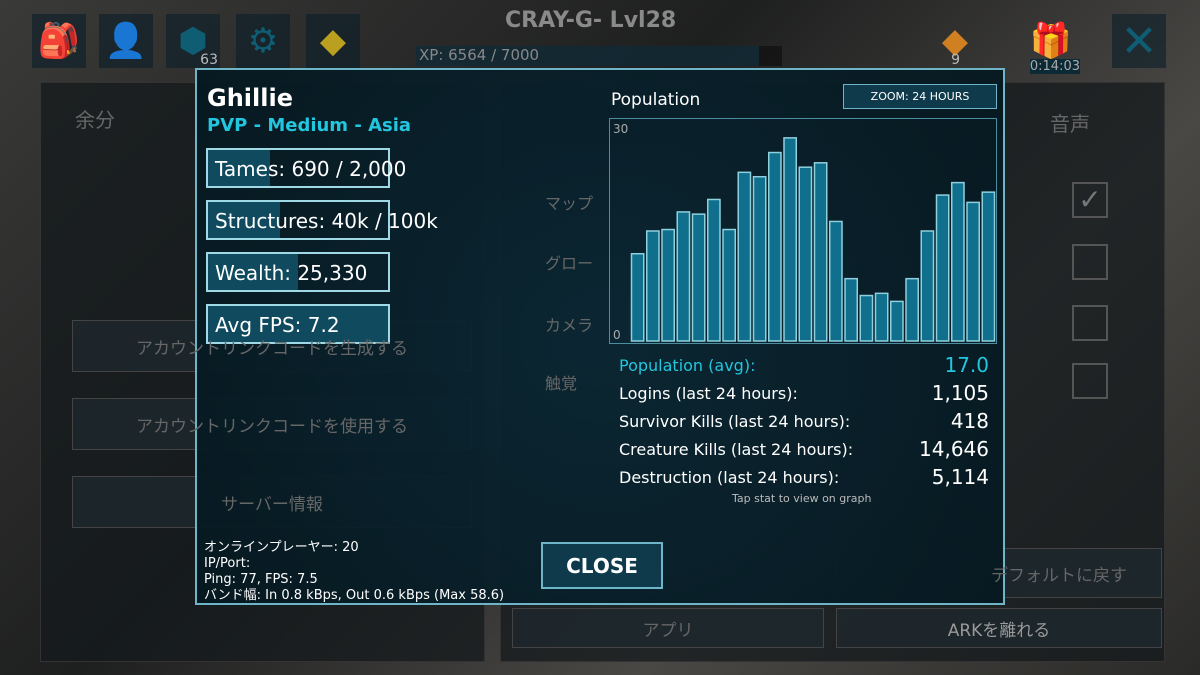 The image size is (1200, 675). What do you see at coordinates (1054, 66) in the screenshot?
I see `timer: 0:14:03` at bounding box center [1054, 66].